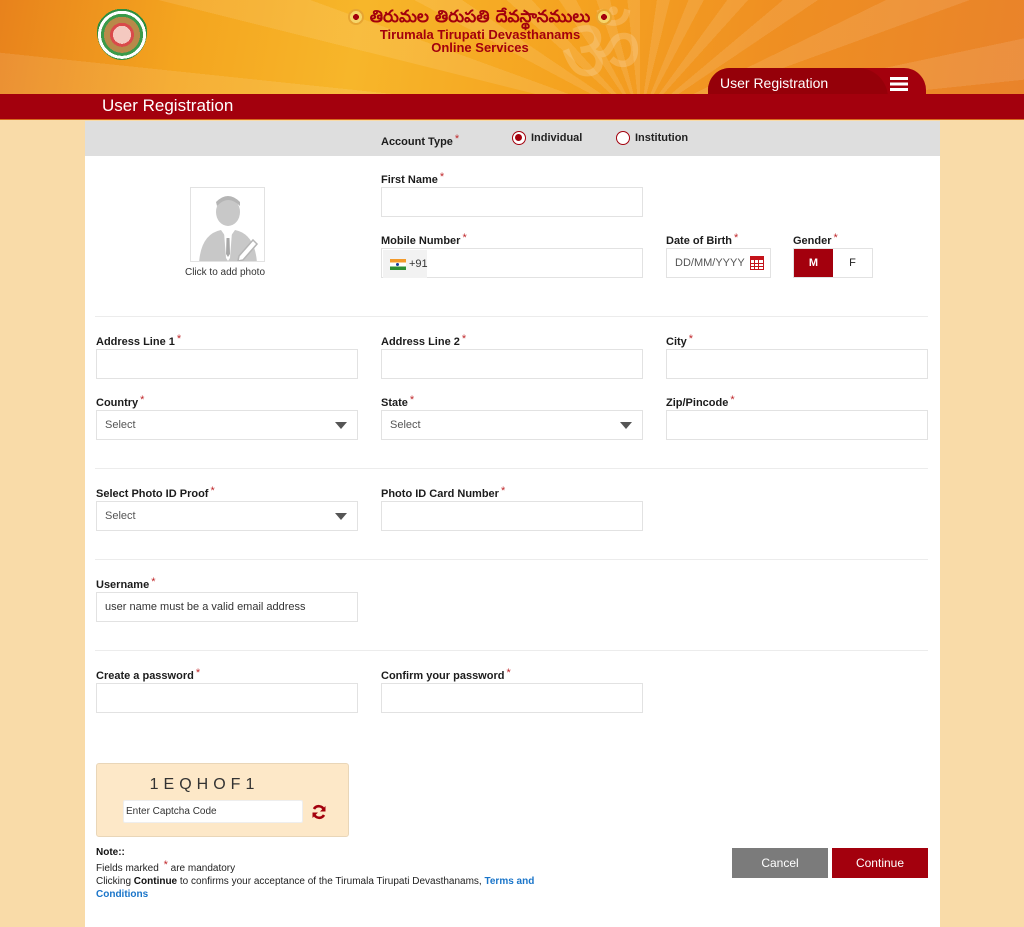 The width and height of the screenshot is (1024, 927). I want to click on captcha-input: Enter Captcha Code, so click(213, 811).